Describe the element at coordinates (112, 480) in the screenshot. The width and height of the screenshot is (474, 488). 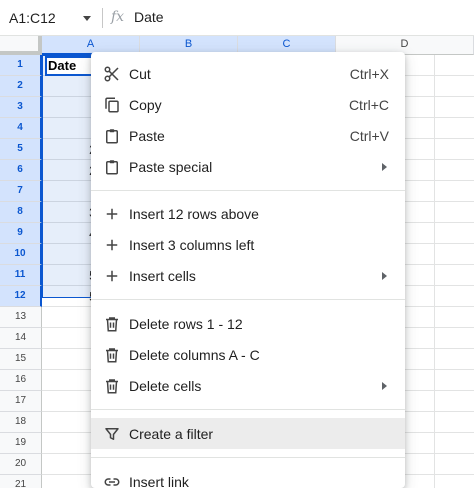
I see `link-icon` at that location.